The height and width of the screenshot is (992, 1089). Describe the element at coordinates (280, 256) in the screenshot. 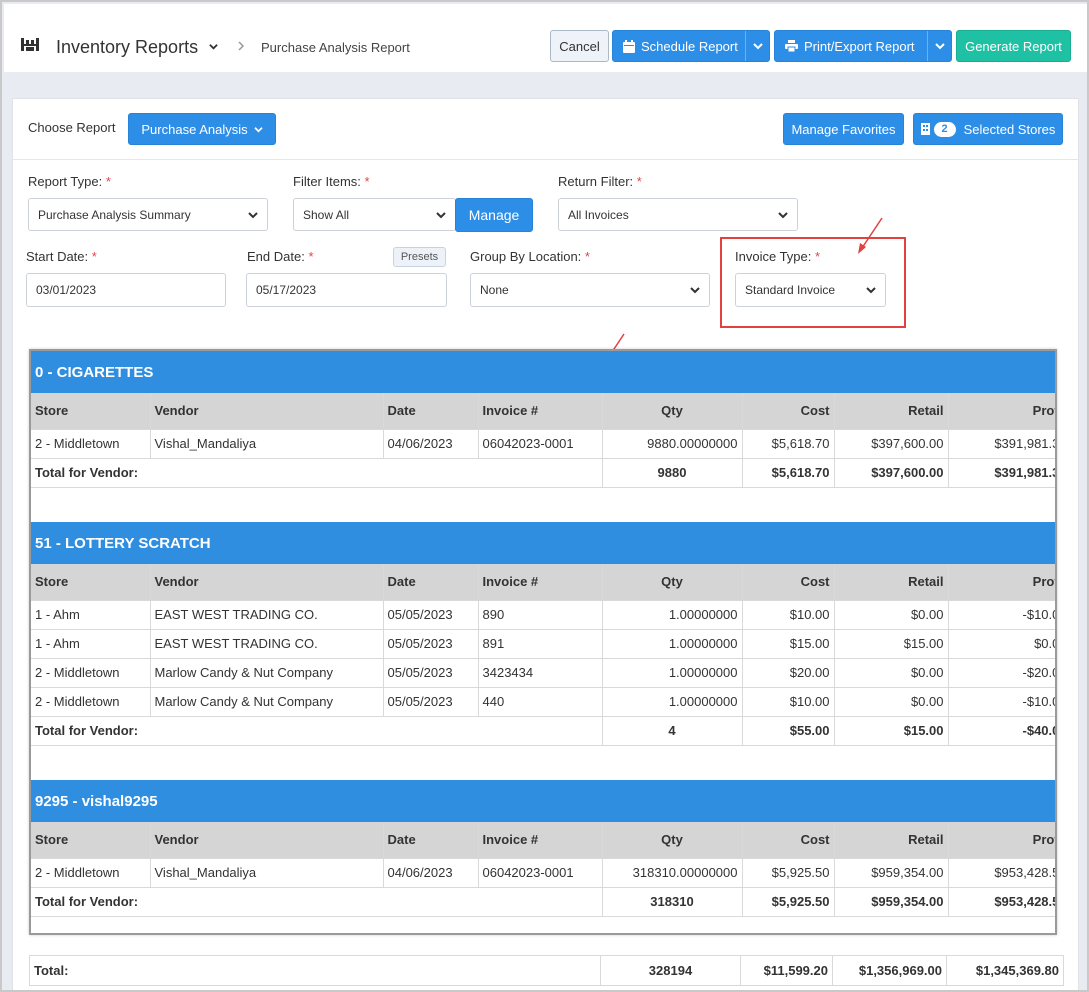

I see `end-date-label: End Date: *` at that location.